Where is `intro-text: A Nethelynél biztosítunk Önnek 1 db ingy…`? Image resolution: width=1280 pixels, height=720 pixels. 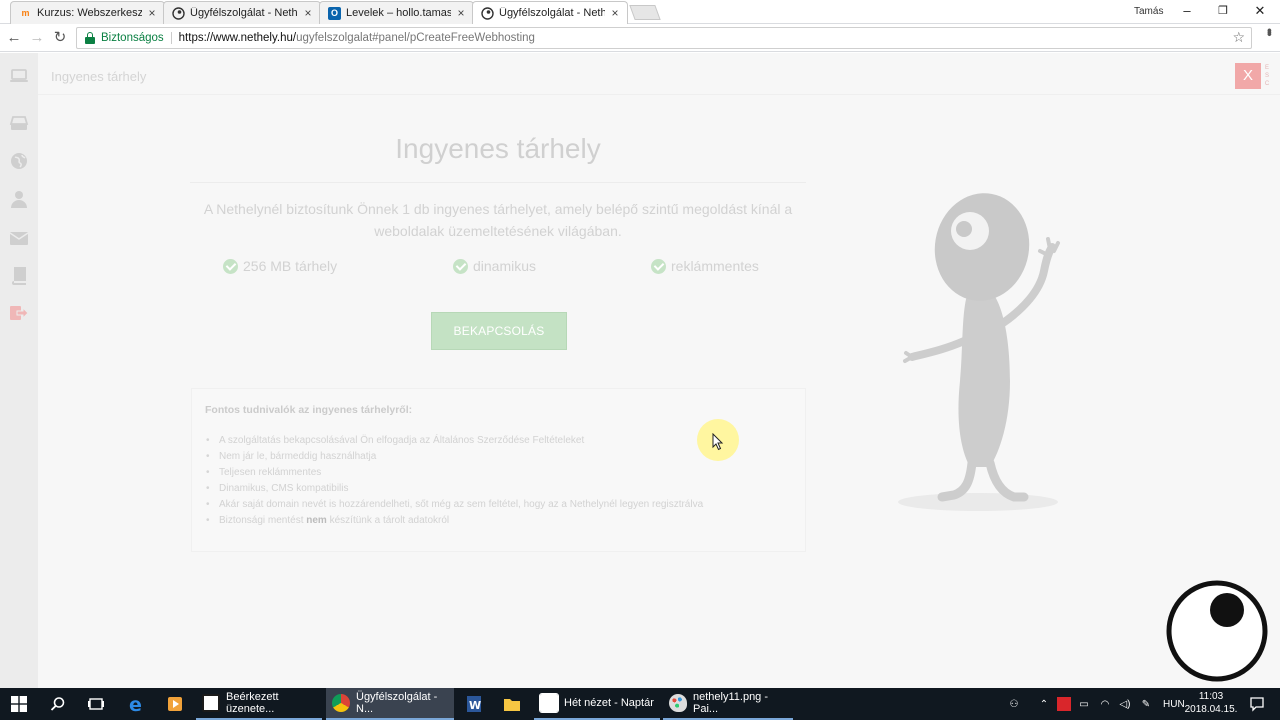 intro-text: A Nethelynél biztosítunk Önnek 1 db ingy… is located at coordinates (498, 220).